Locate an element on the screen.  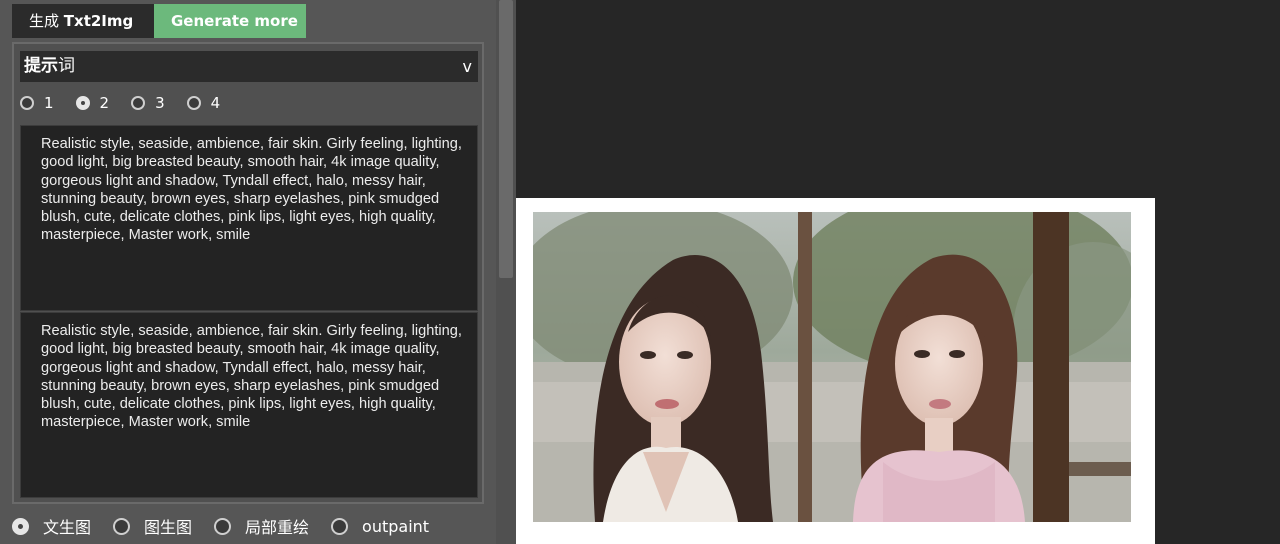
tab-bar: 生成 Txt2Img Generate more is located at coordinates (159, 21).